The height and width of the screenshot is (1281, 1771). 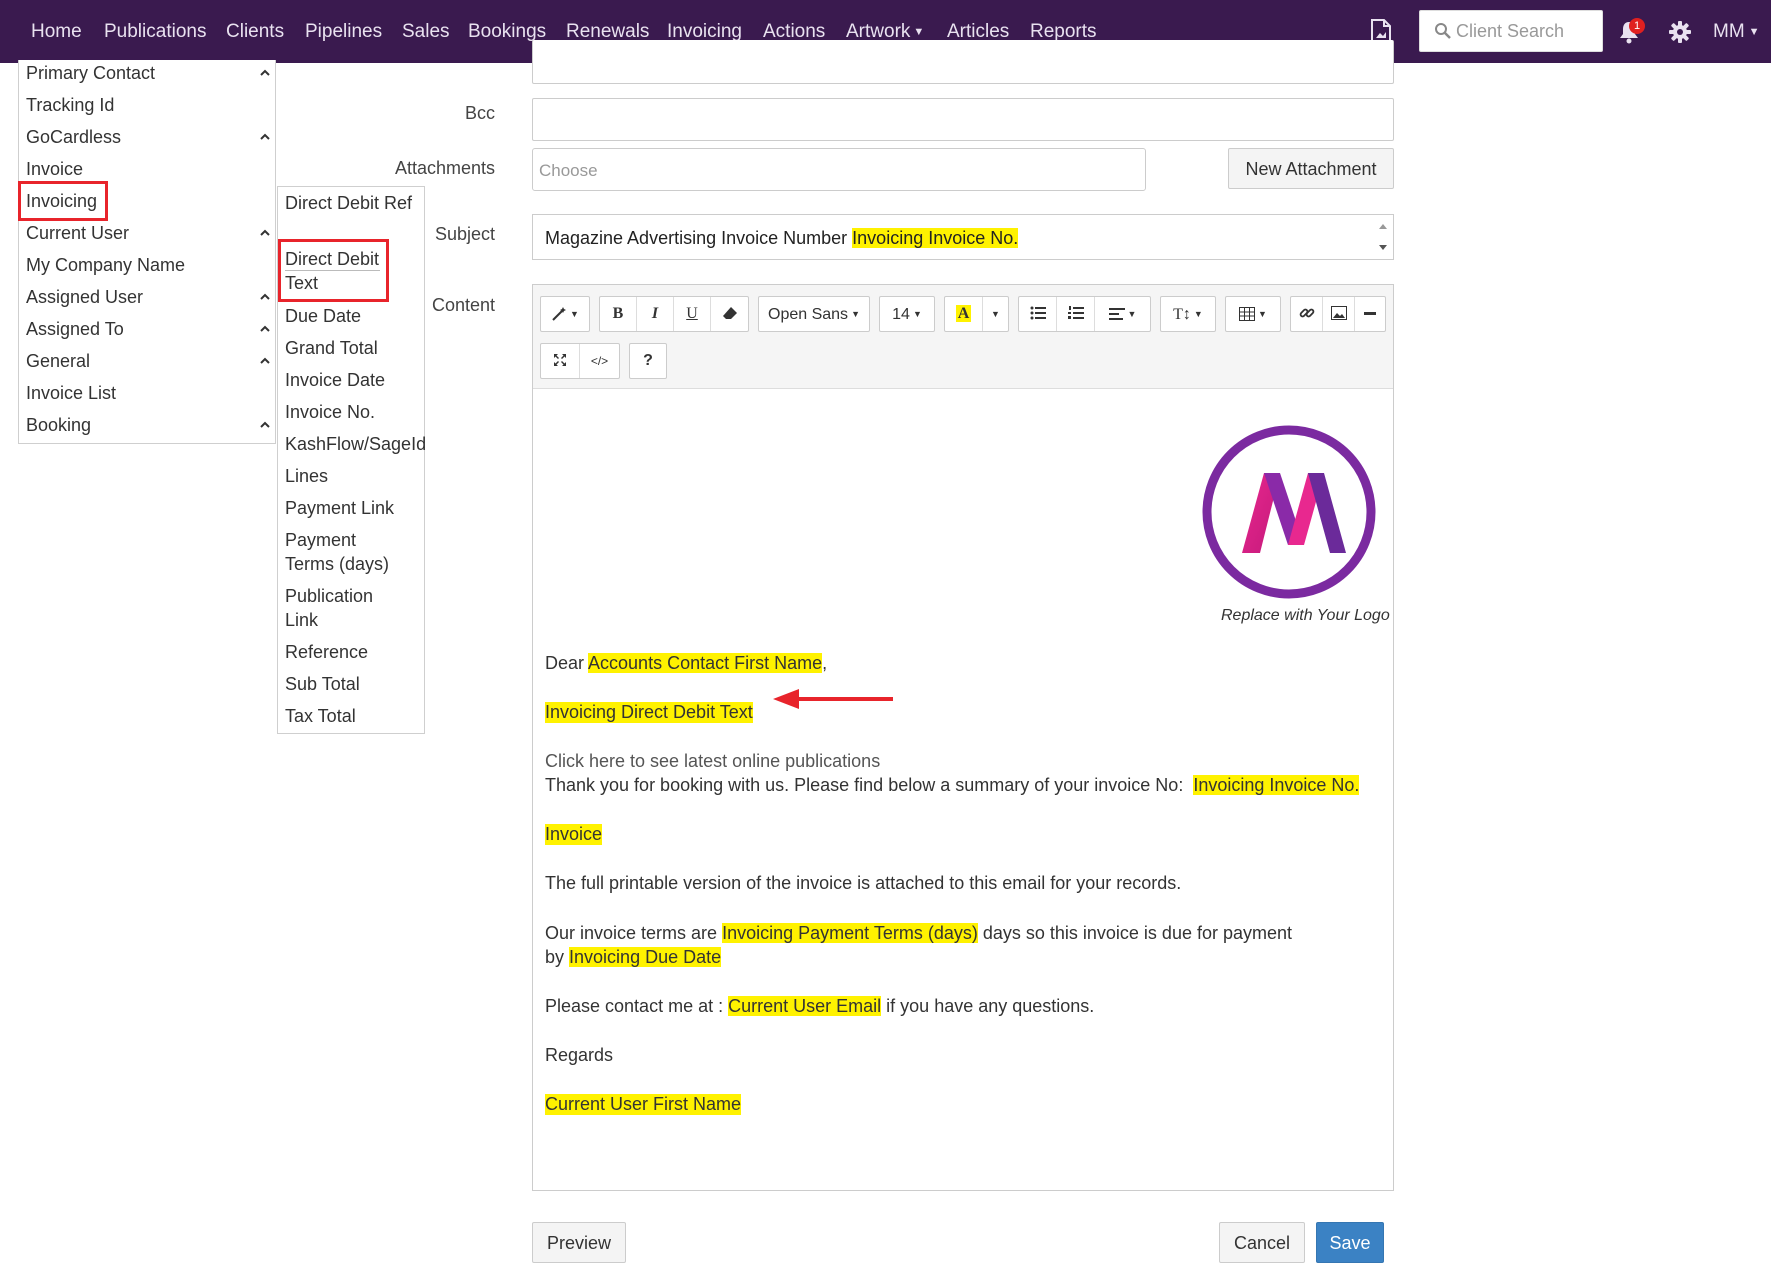 I want to click on table-icon, so click(x=1247, y=314).